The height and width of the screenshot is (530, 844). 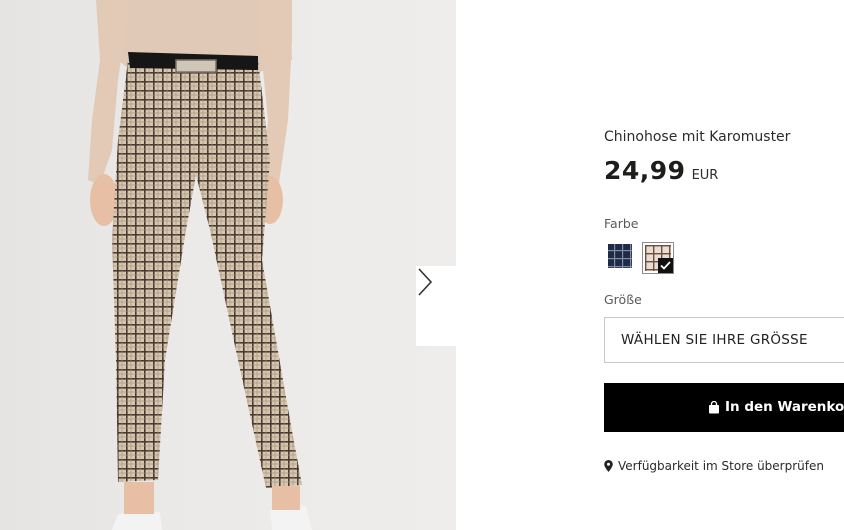 I want to click on price-amount: 24,99, so click(x=645, y=170).